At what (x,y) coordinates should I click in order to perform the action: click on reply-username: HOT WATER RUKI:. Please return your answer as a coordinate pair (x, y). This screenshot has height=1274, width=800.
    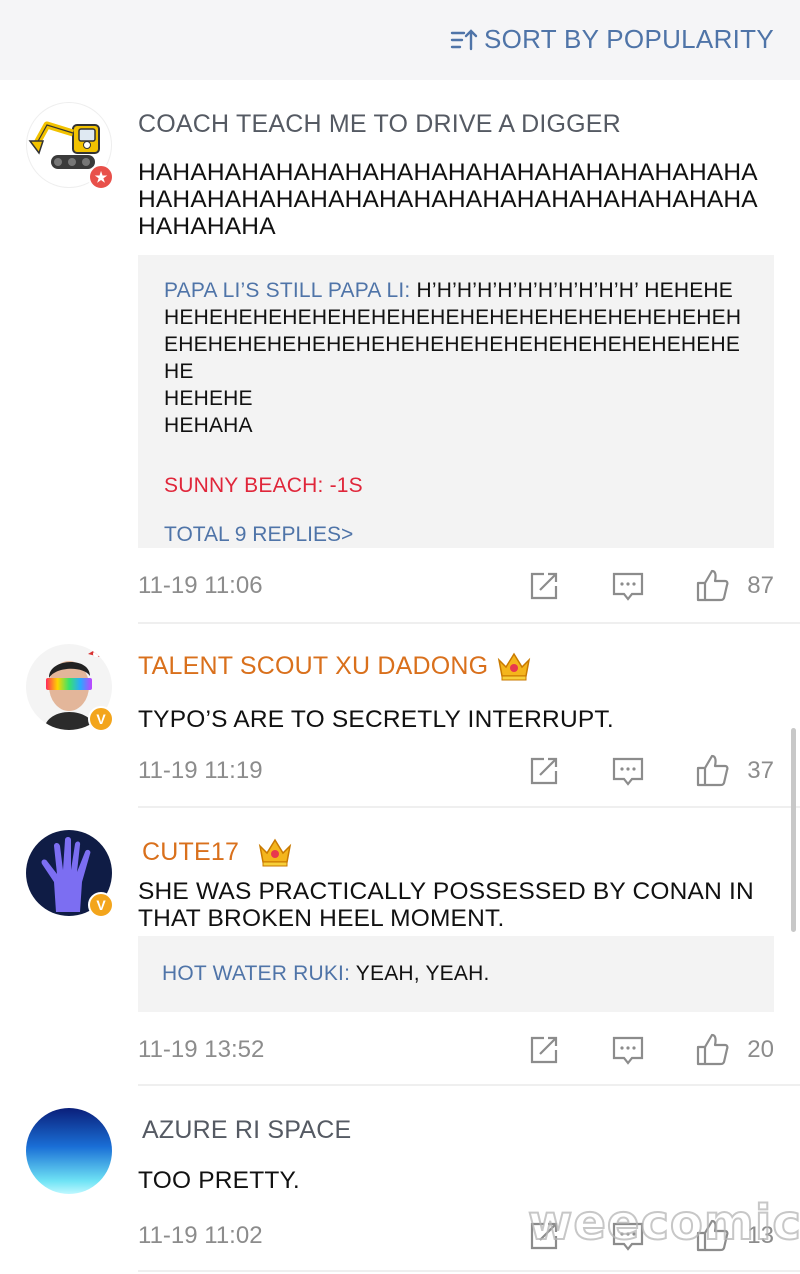
    Looking at the image, I should click on (256, 973).